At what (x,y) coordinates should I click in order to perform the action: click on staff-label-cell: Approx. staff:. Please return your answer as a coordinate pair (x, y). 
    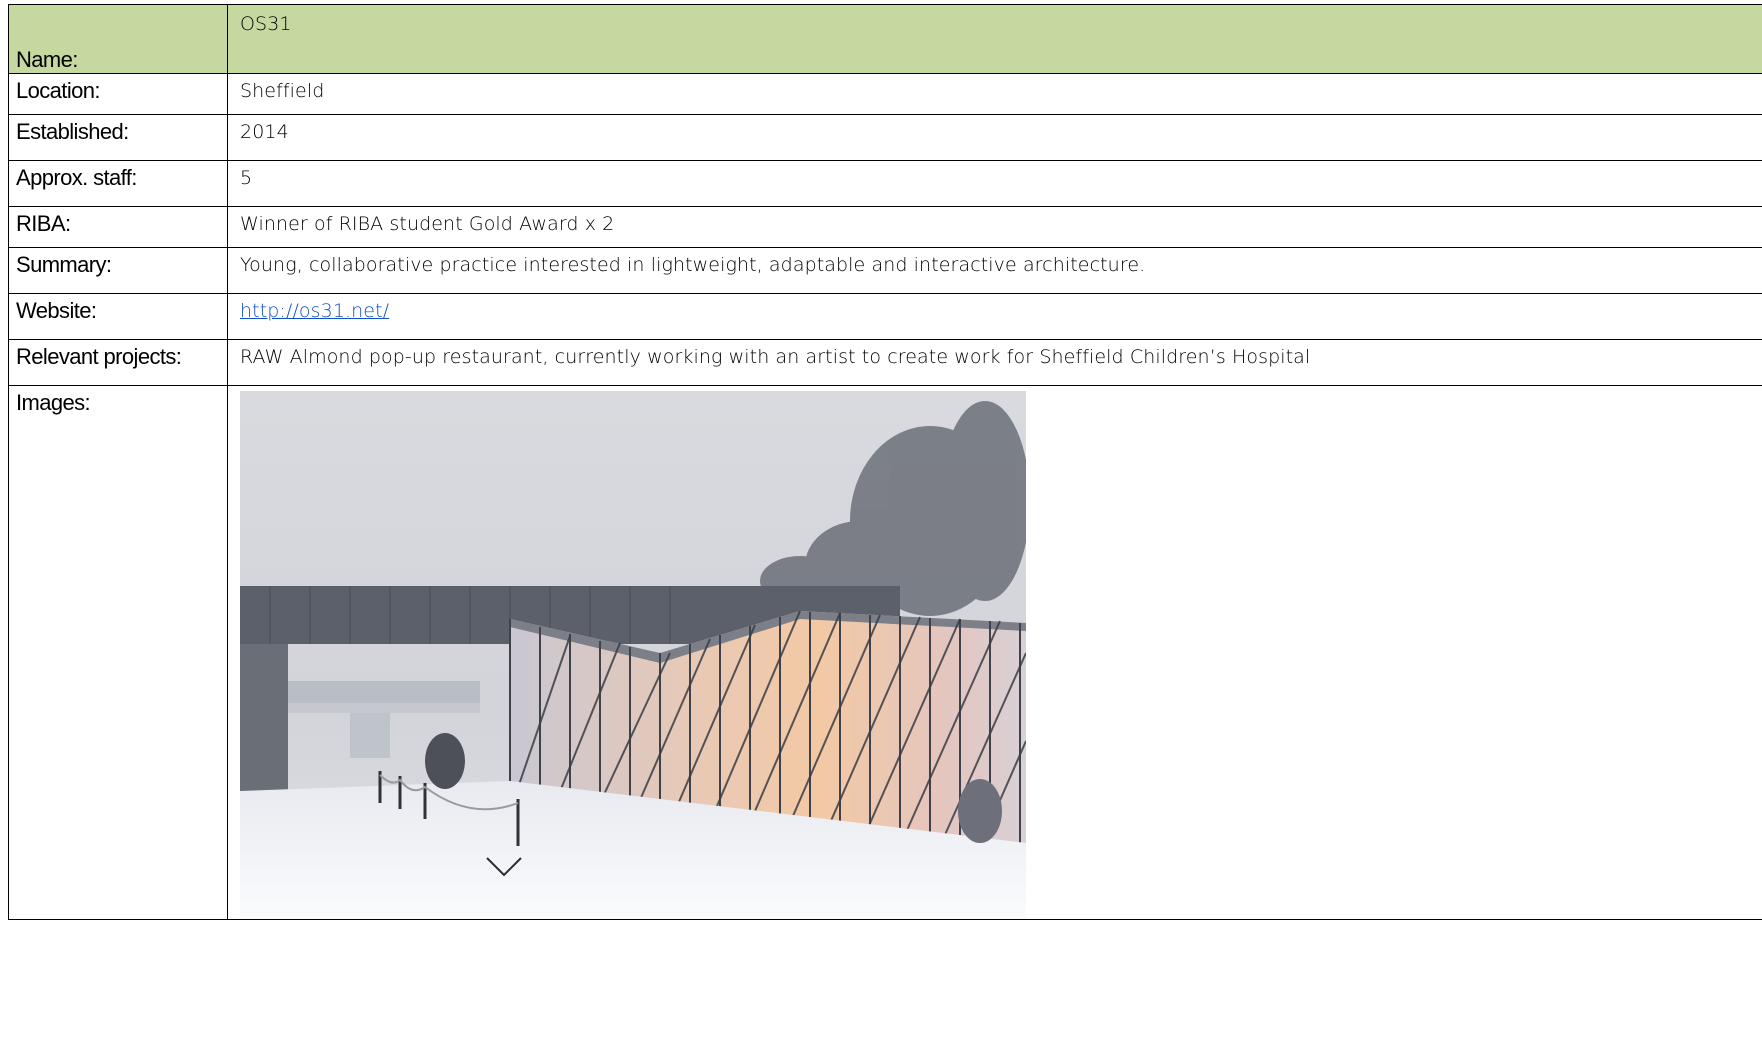
    Looking at the image, I should click on (118, 183).